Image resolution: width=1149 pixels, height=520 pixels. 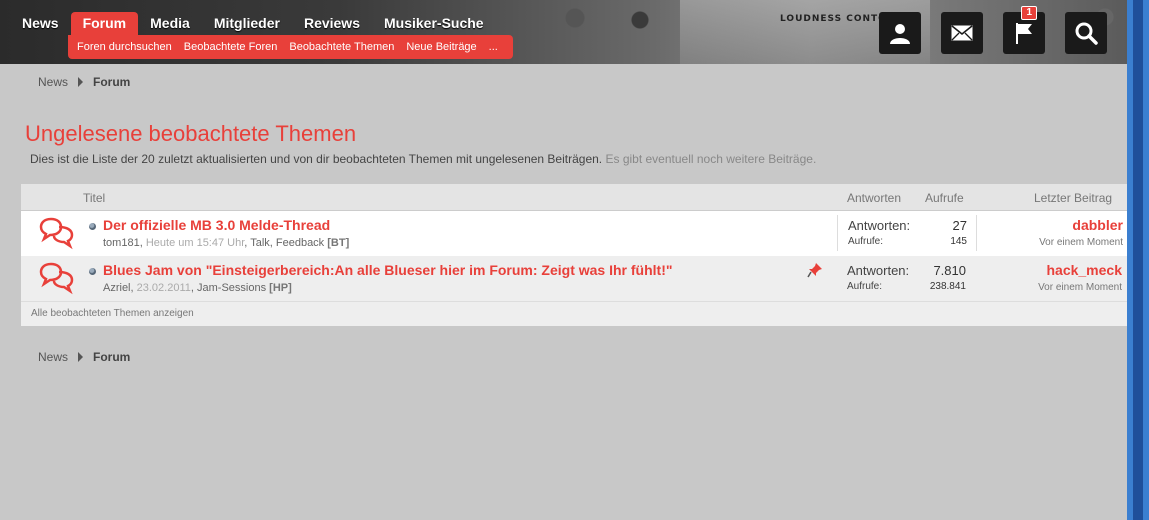 I want to click on last-post: hack_meck Vor einem Moment, so click(x=1049, y=278).